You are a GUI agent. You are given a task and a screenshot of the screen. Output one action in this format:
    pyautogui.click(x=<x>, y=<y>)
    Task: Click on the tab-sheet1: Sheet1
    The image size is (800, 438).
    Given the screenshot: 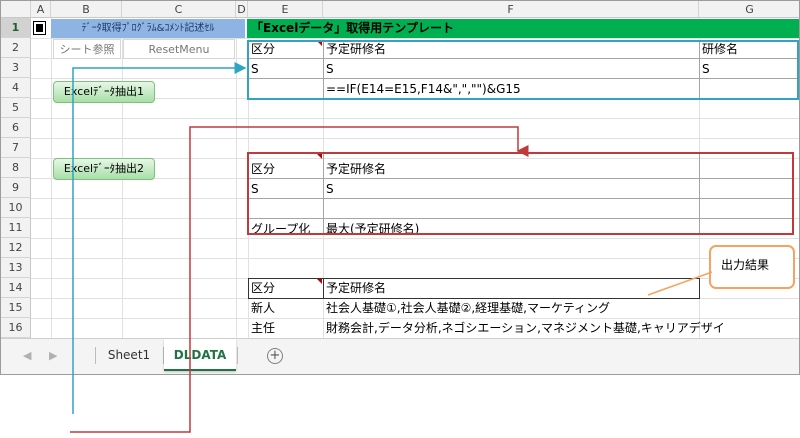 What is the action you would take?
    pyautogui.click(x=129, y=355)
    